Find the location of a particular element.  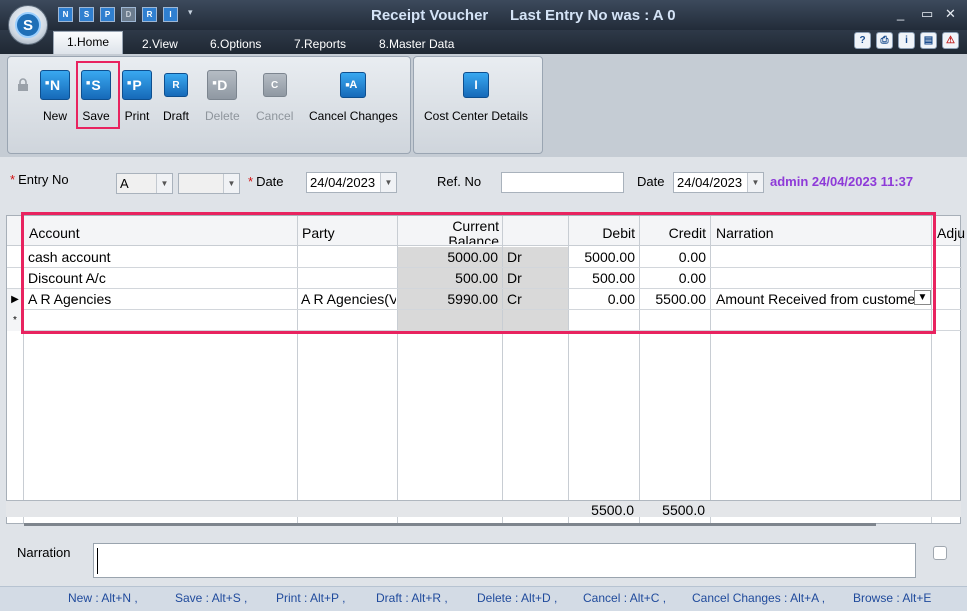

new-label: New is located at coordinates (54, 116).